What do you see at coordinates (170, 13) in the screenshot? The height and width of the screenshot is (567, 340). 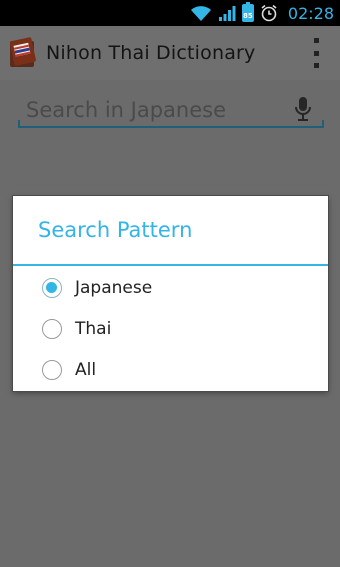 I see `status-bar: 85 02:28` at bounding box center [170, 13].